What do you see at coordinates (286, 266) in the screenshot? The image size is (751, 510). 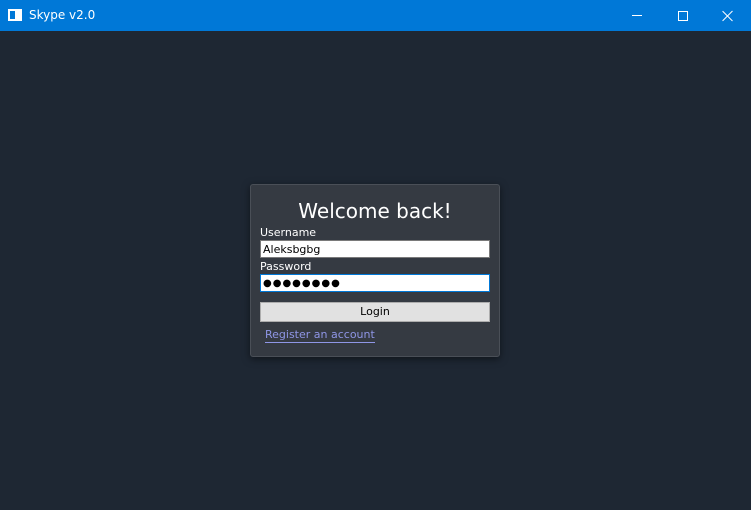 I see `password-label: Password` at bounding box center [286, 266].